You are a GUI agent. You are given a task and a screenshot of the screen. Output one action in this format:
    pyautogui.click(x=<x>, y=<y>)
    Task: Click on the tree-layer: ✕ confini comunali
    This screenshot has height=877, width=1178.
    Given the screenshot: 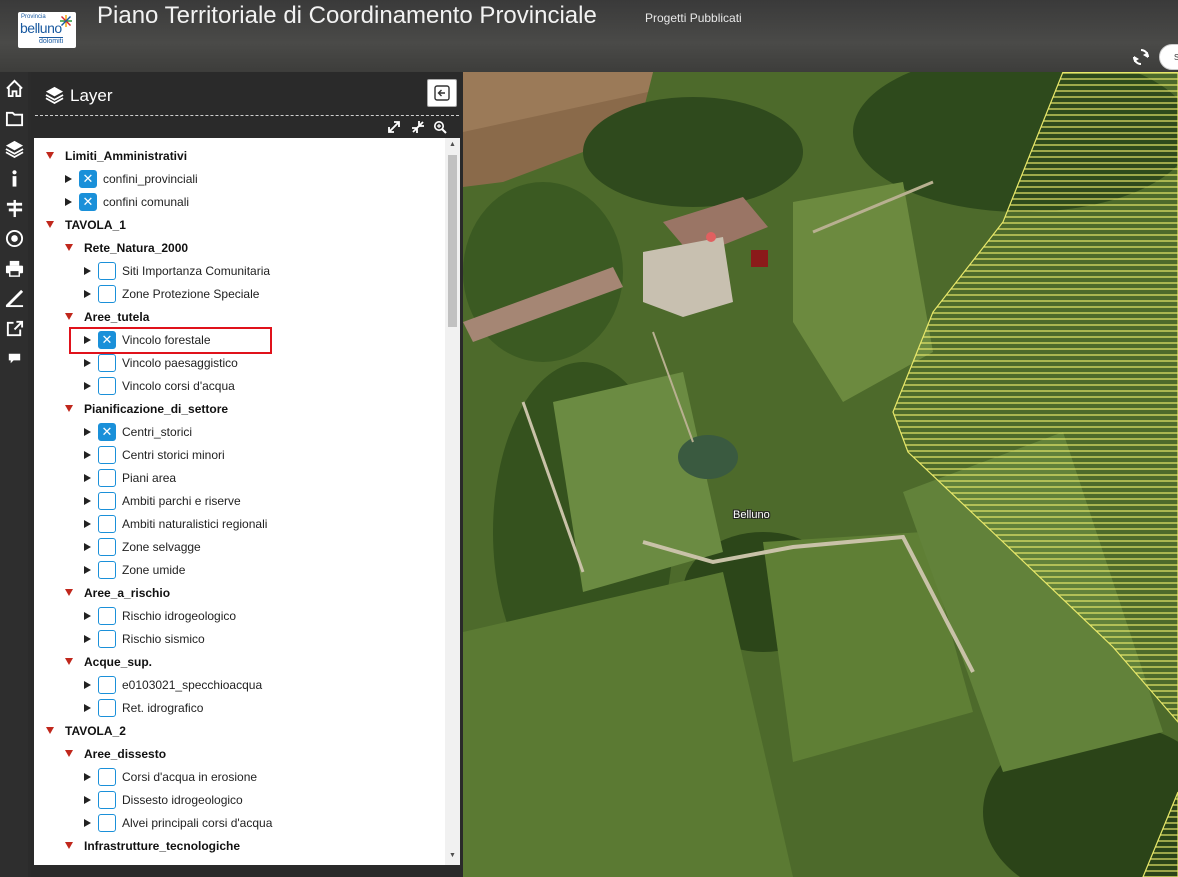 What is the action you would take?
    pyautogui.click(x=127, y=201)
    